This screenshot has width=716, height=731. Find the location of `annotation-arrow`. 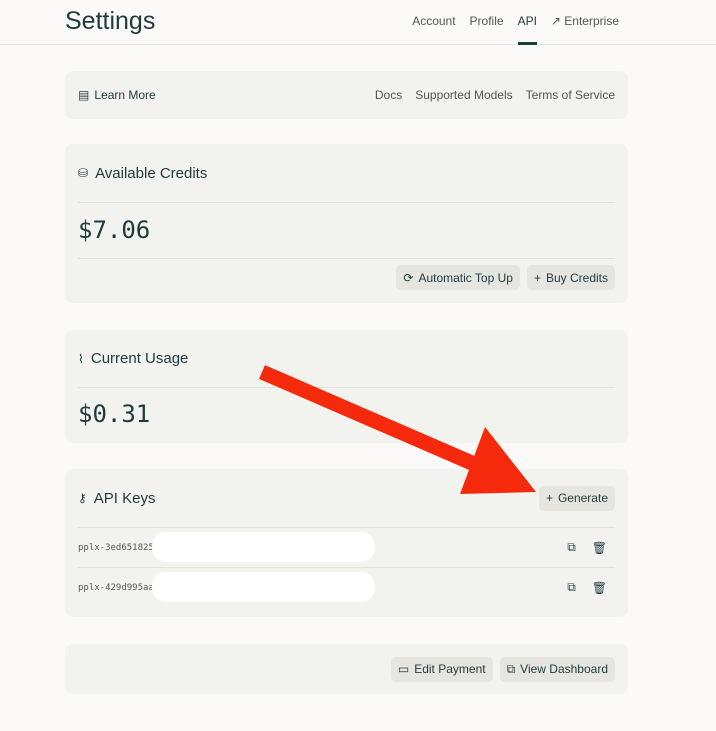

annotation-arrow is located at coordinates (397, 429).